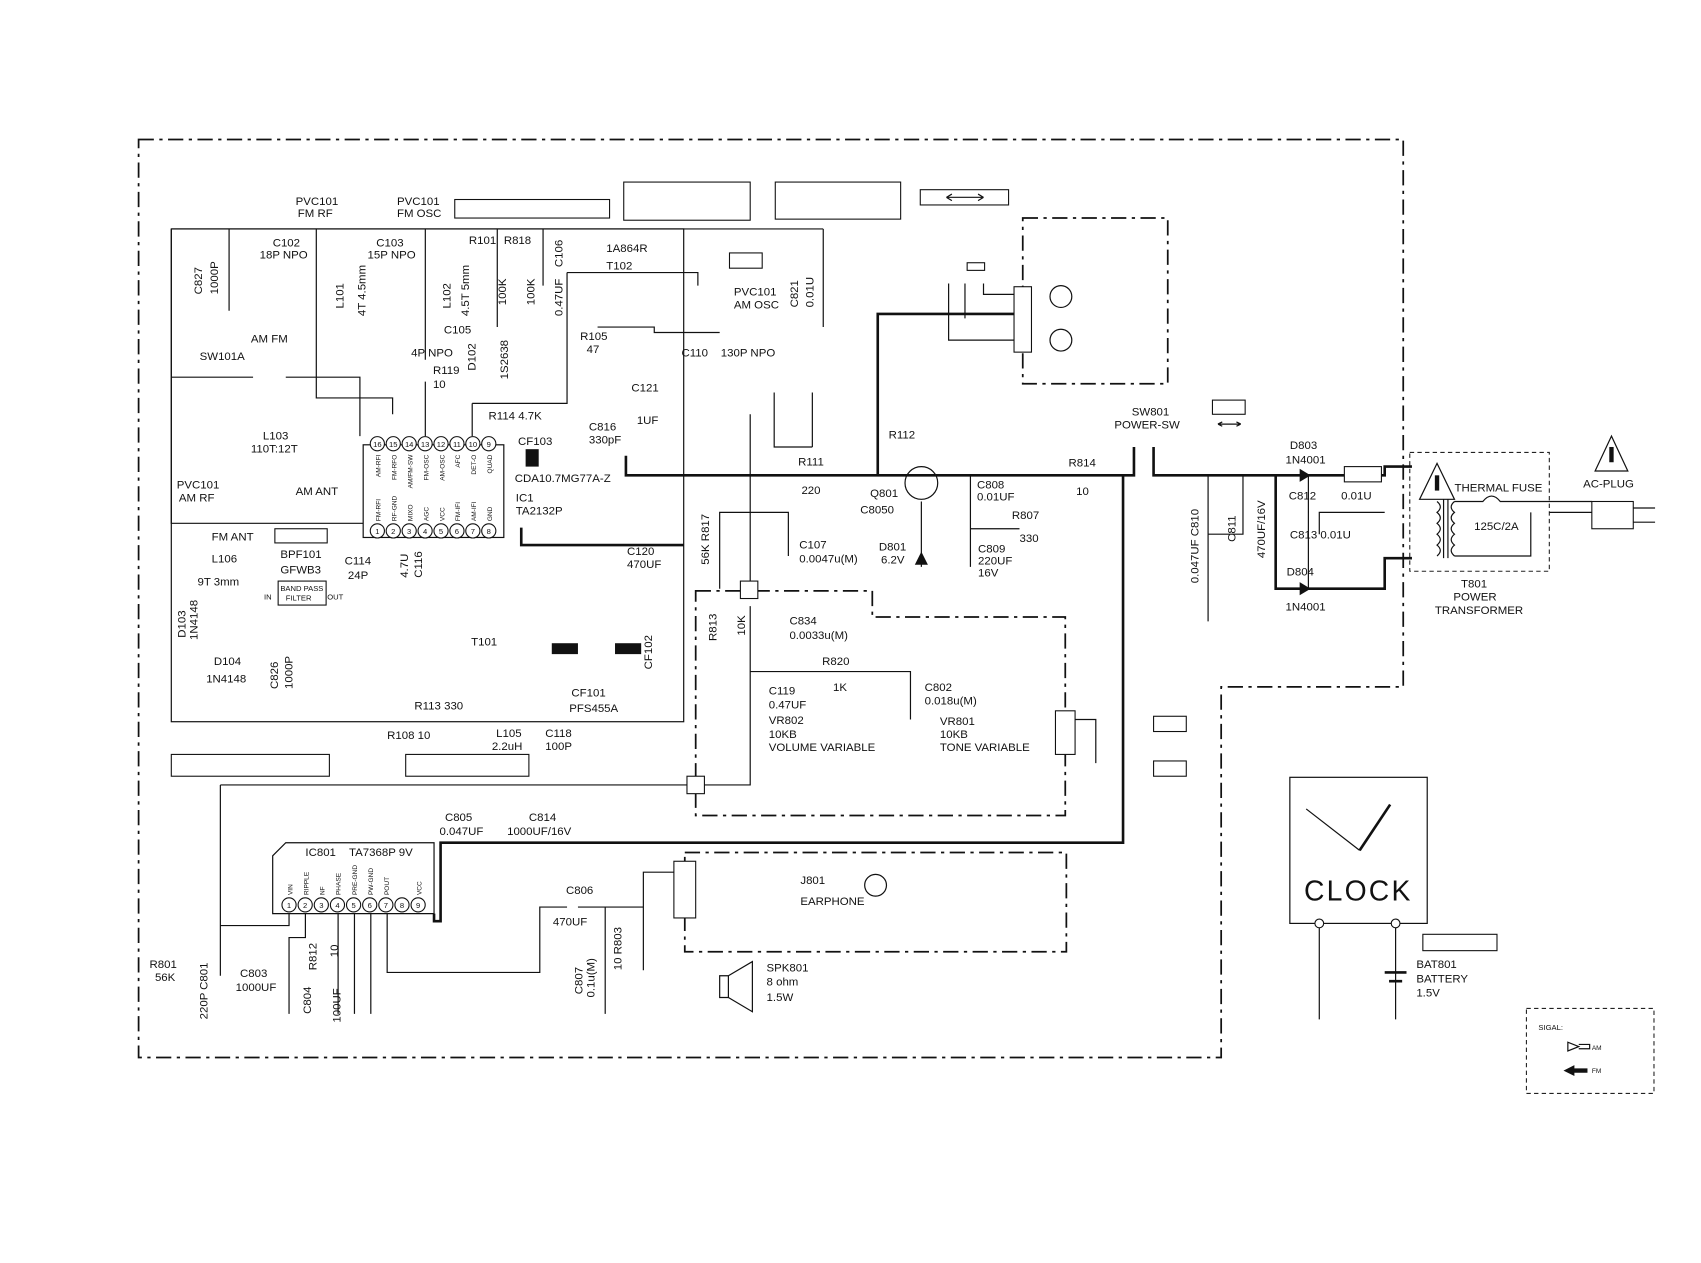  I want to click on svg-text: Q801, so click(884, 494).